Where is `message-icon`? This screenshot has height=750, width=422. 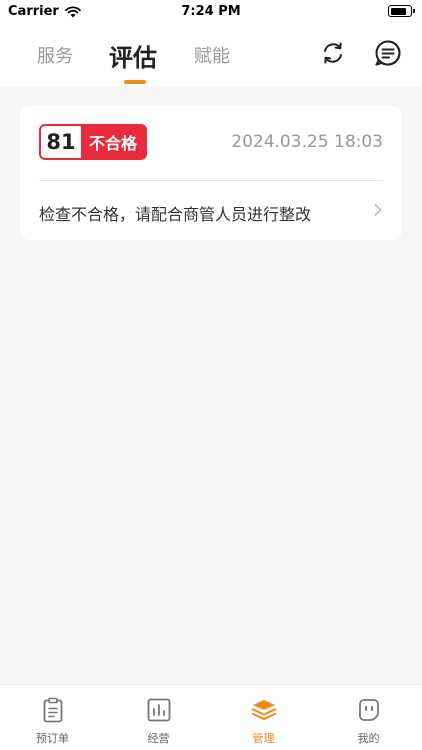
message-icon is located at coordinates (388, 53).